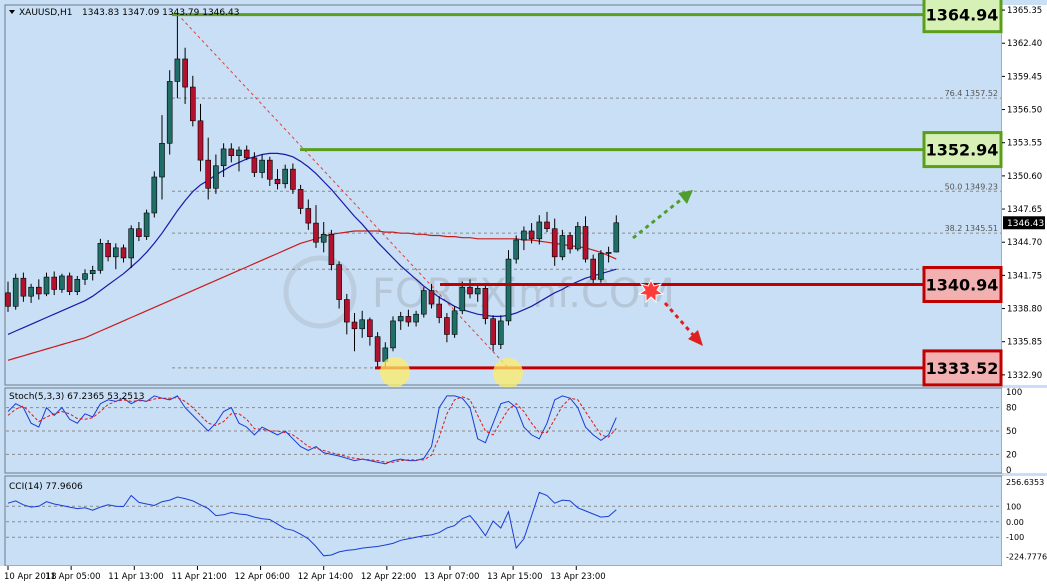 This screenshot has height=588, width=1047. What do you see at coordinates (262, 577) in the screenshot?
I see `time-axis-label: 12 Apr 06:00` at bounding box center [262, 577].